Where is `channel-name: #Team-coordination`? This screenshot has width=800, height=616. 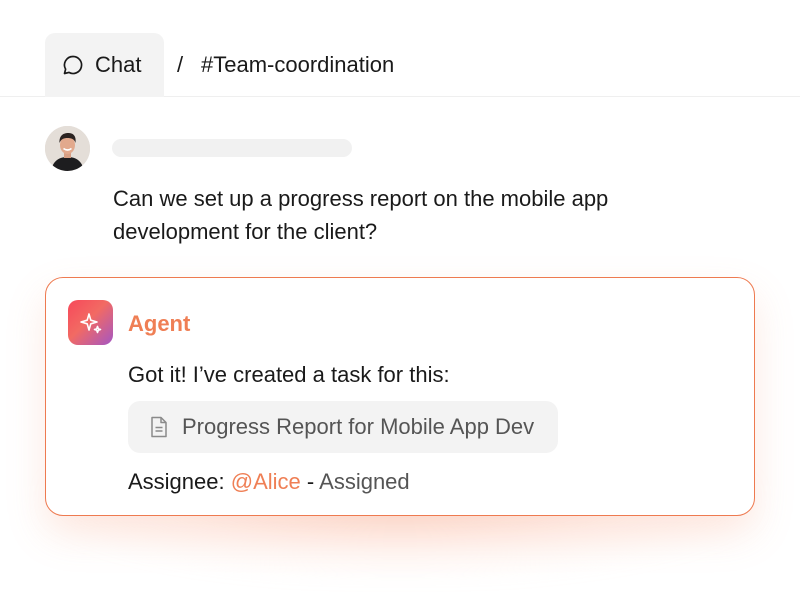 channel-name: #Team-coordination is located at coordinates (297, 65).